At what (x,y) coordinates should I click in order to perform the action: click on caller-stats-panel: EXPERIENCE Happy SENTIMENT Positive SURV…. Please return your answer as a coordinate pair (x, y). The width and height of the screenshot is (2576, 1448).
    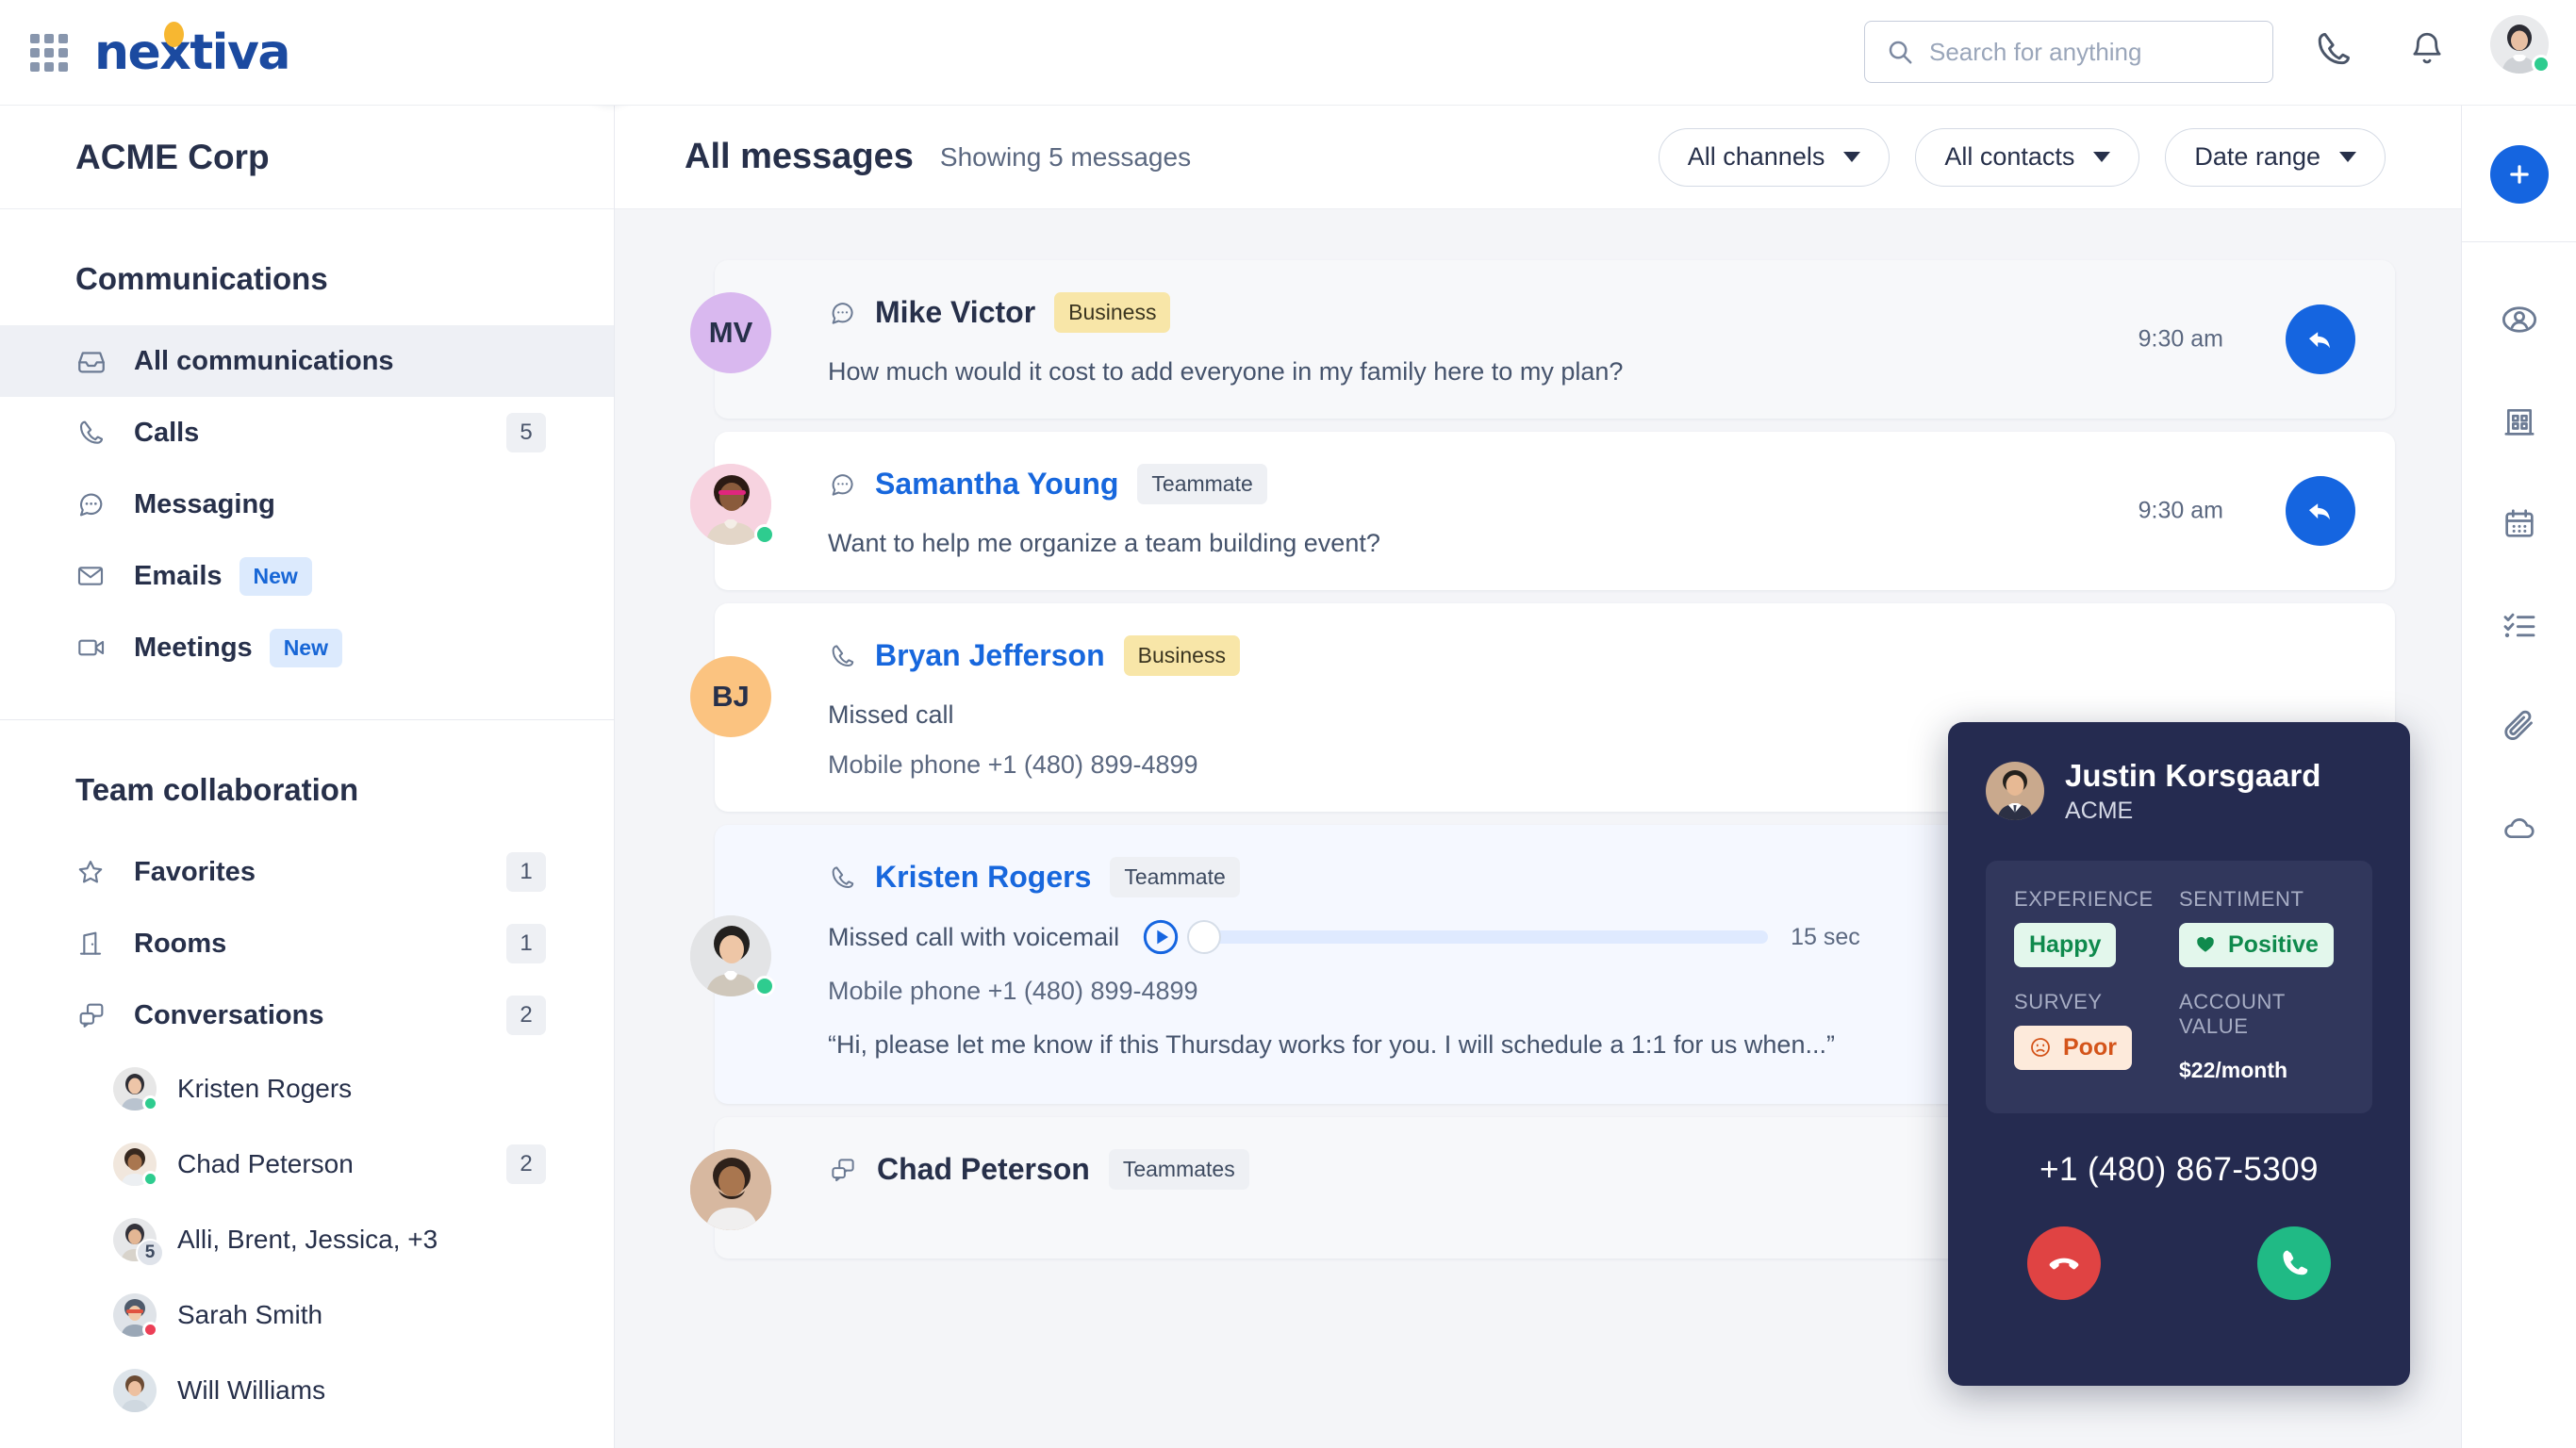
    Looking at the image, I should click on (2179, 986).